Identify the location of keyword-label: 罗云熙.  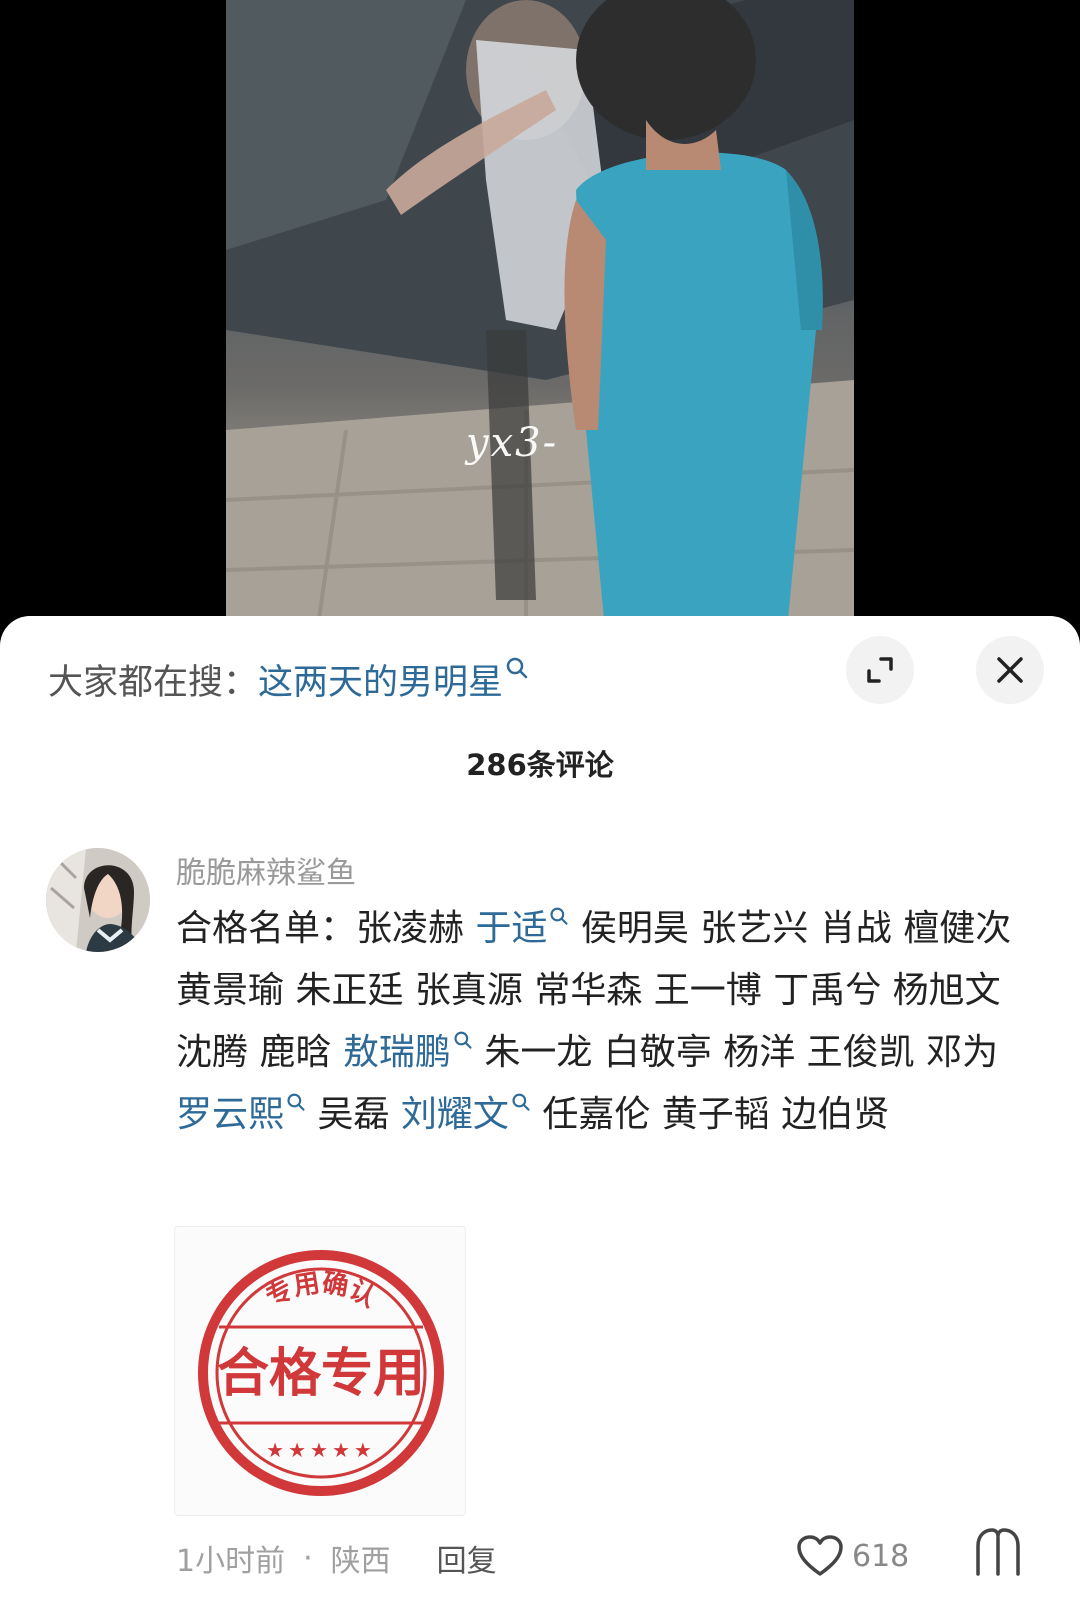
(230, 1114).